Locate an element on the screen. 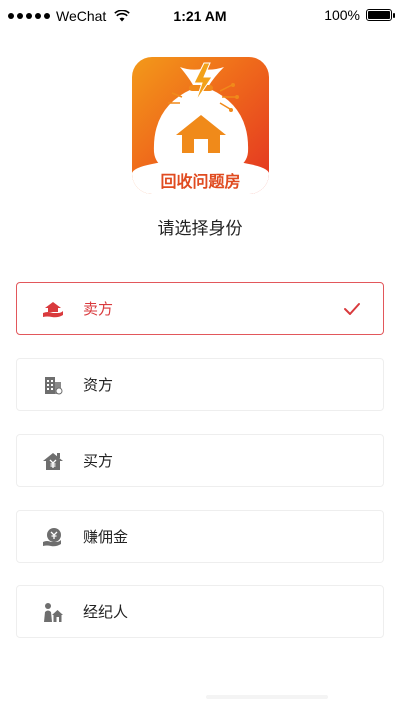 Image resolution: width=400 pixels, height=711 pixels. option-agent: 经纪人 is located at coordinates (200, 611).